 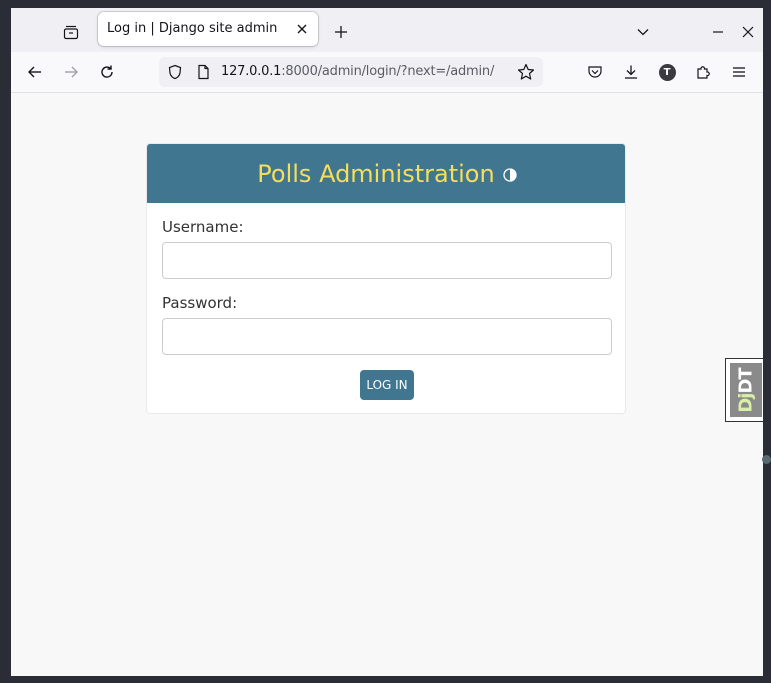 What do you see at coordinates (746, 403) in the screenshot?
I see `djdt-label-dj: Dj` at bounding box center [746, 403].